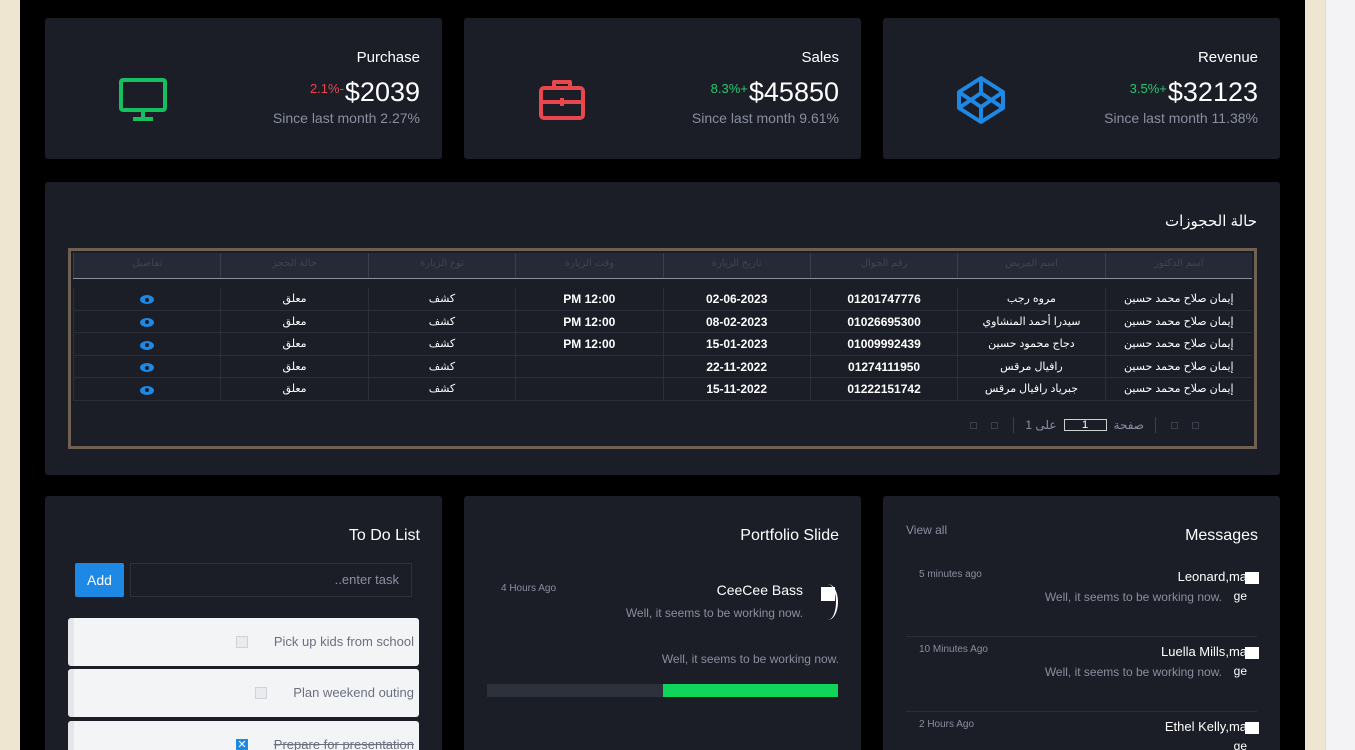 Image resolution: width=1355 pixels, height=750 pixels. I want to click on cell-phone: 01222151742, so click(883, 389).